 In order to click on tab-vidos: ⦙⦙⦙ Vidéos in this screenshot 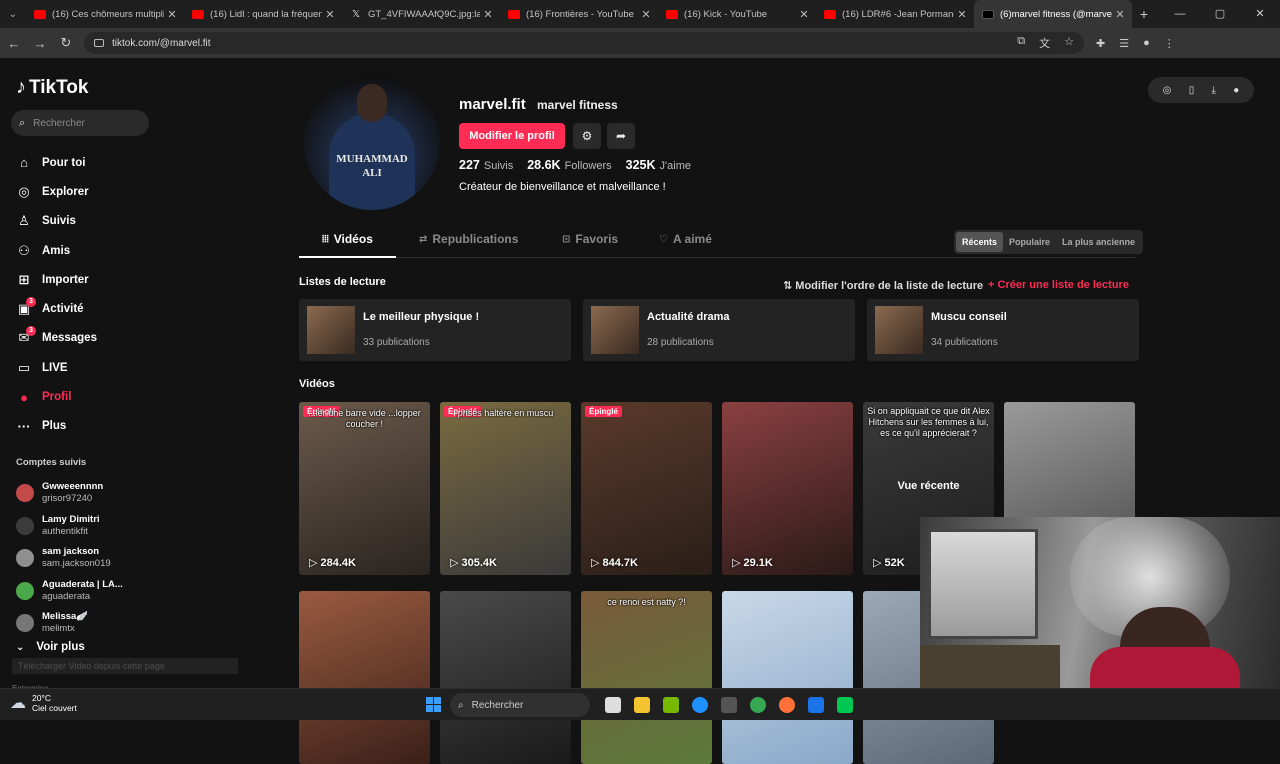, I will do `click(347, 239)`.